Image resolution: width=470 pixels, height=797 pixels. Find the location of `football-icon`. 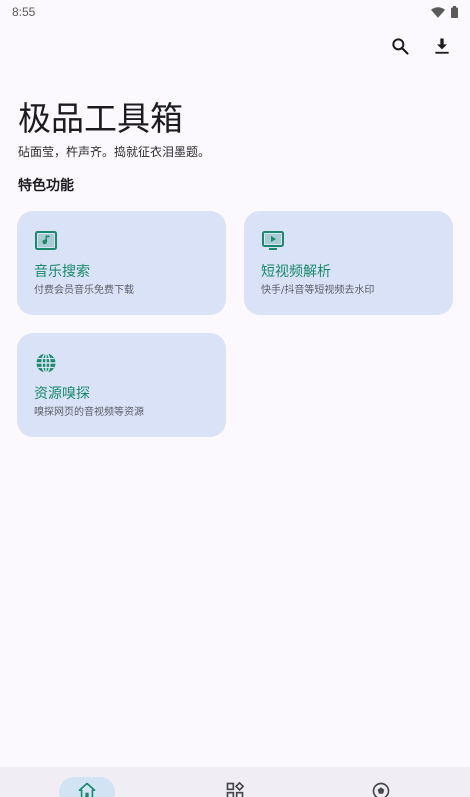

football-icon is located at coordinates (381, 787).